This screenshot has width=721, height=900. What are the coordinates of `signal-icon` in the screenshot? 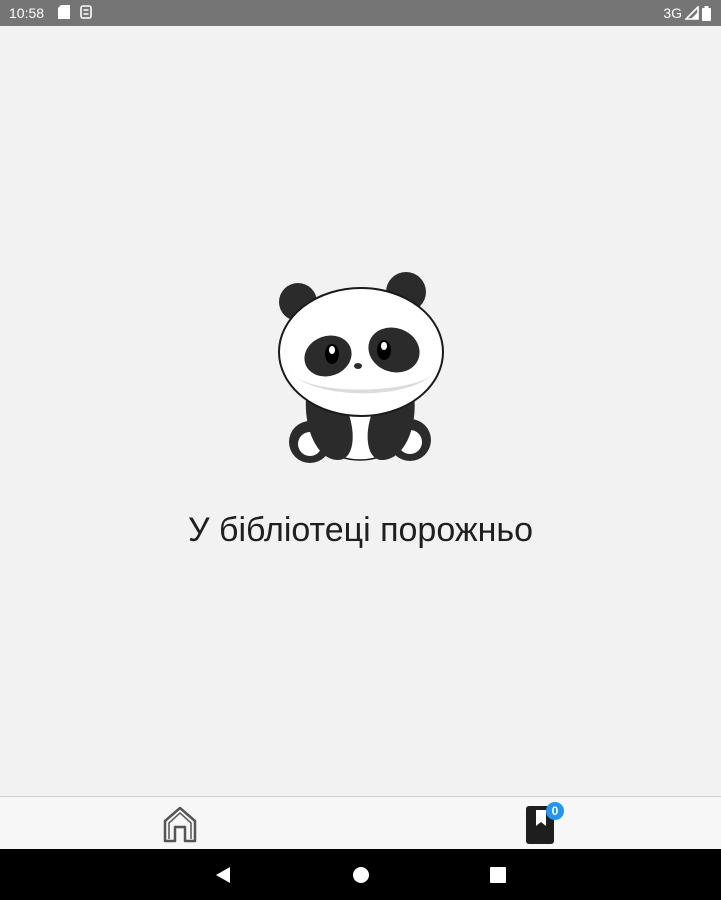 It's located at (692, 13).